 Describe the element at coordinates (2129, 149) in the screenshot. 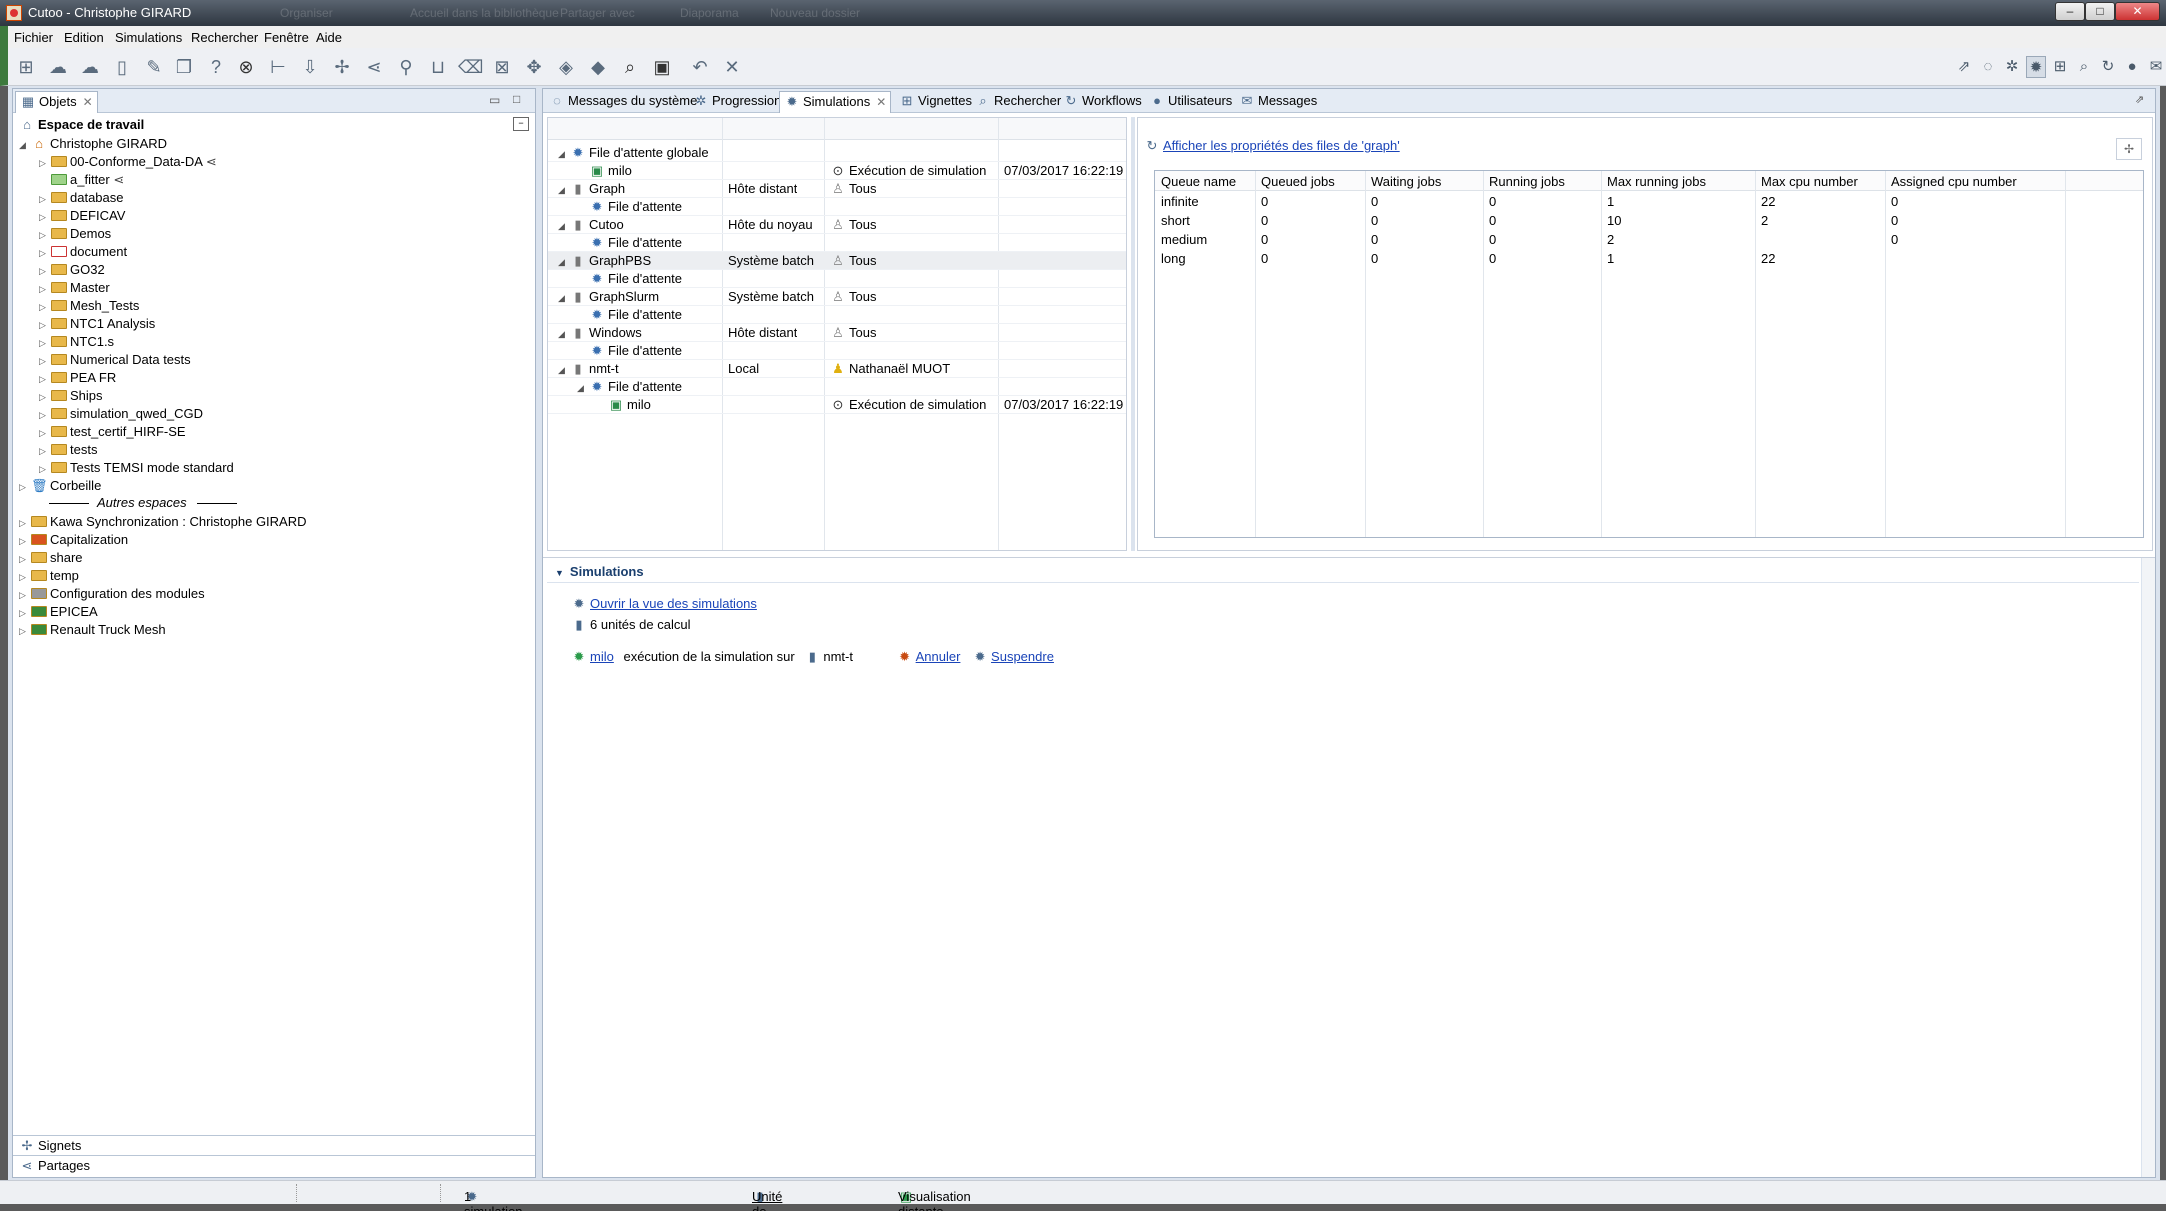

I see `pin-view-icon: ✢` at that location.